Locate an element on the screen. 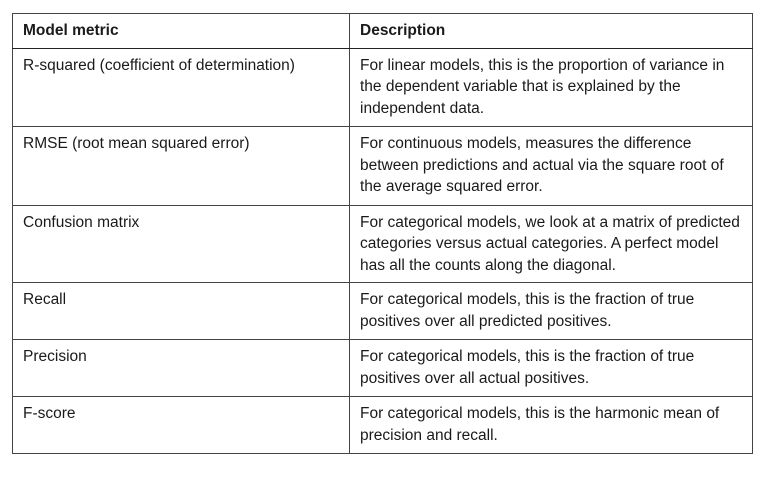  metric-cell: Recall is located at coordinates (181, 311).